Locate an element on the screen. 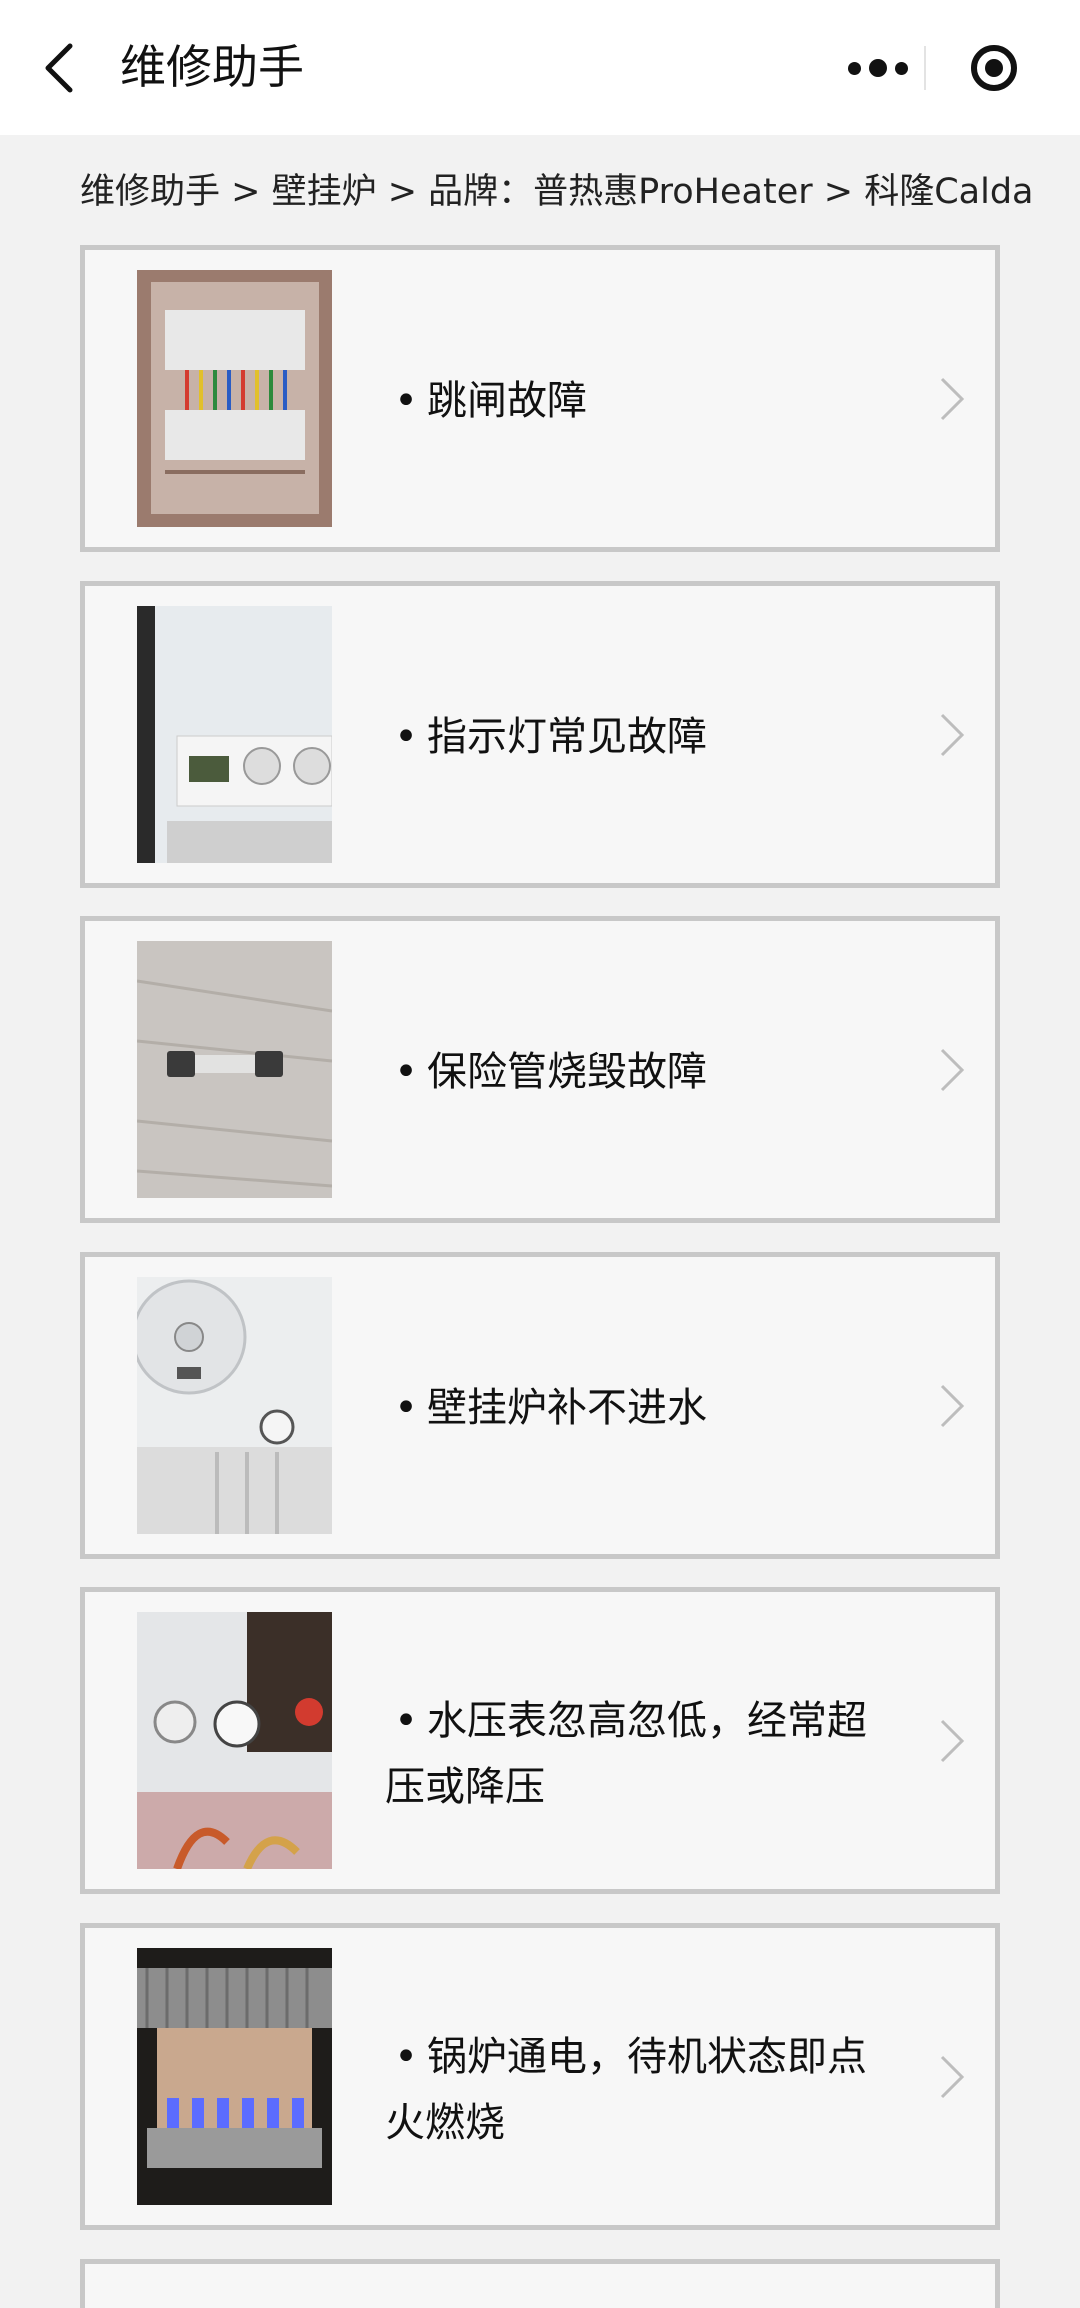 The image size is (1080, 2308). list-item-label: • 跳闸故障 is located at coordinates (675, 401).